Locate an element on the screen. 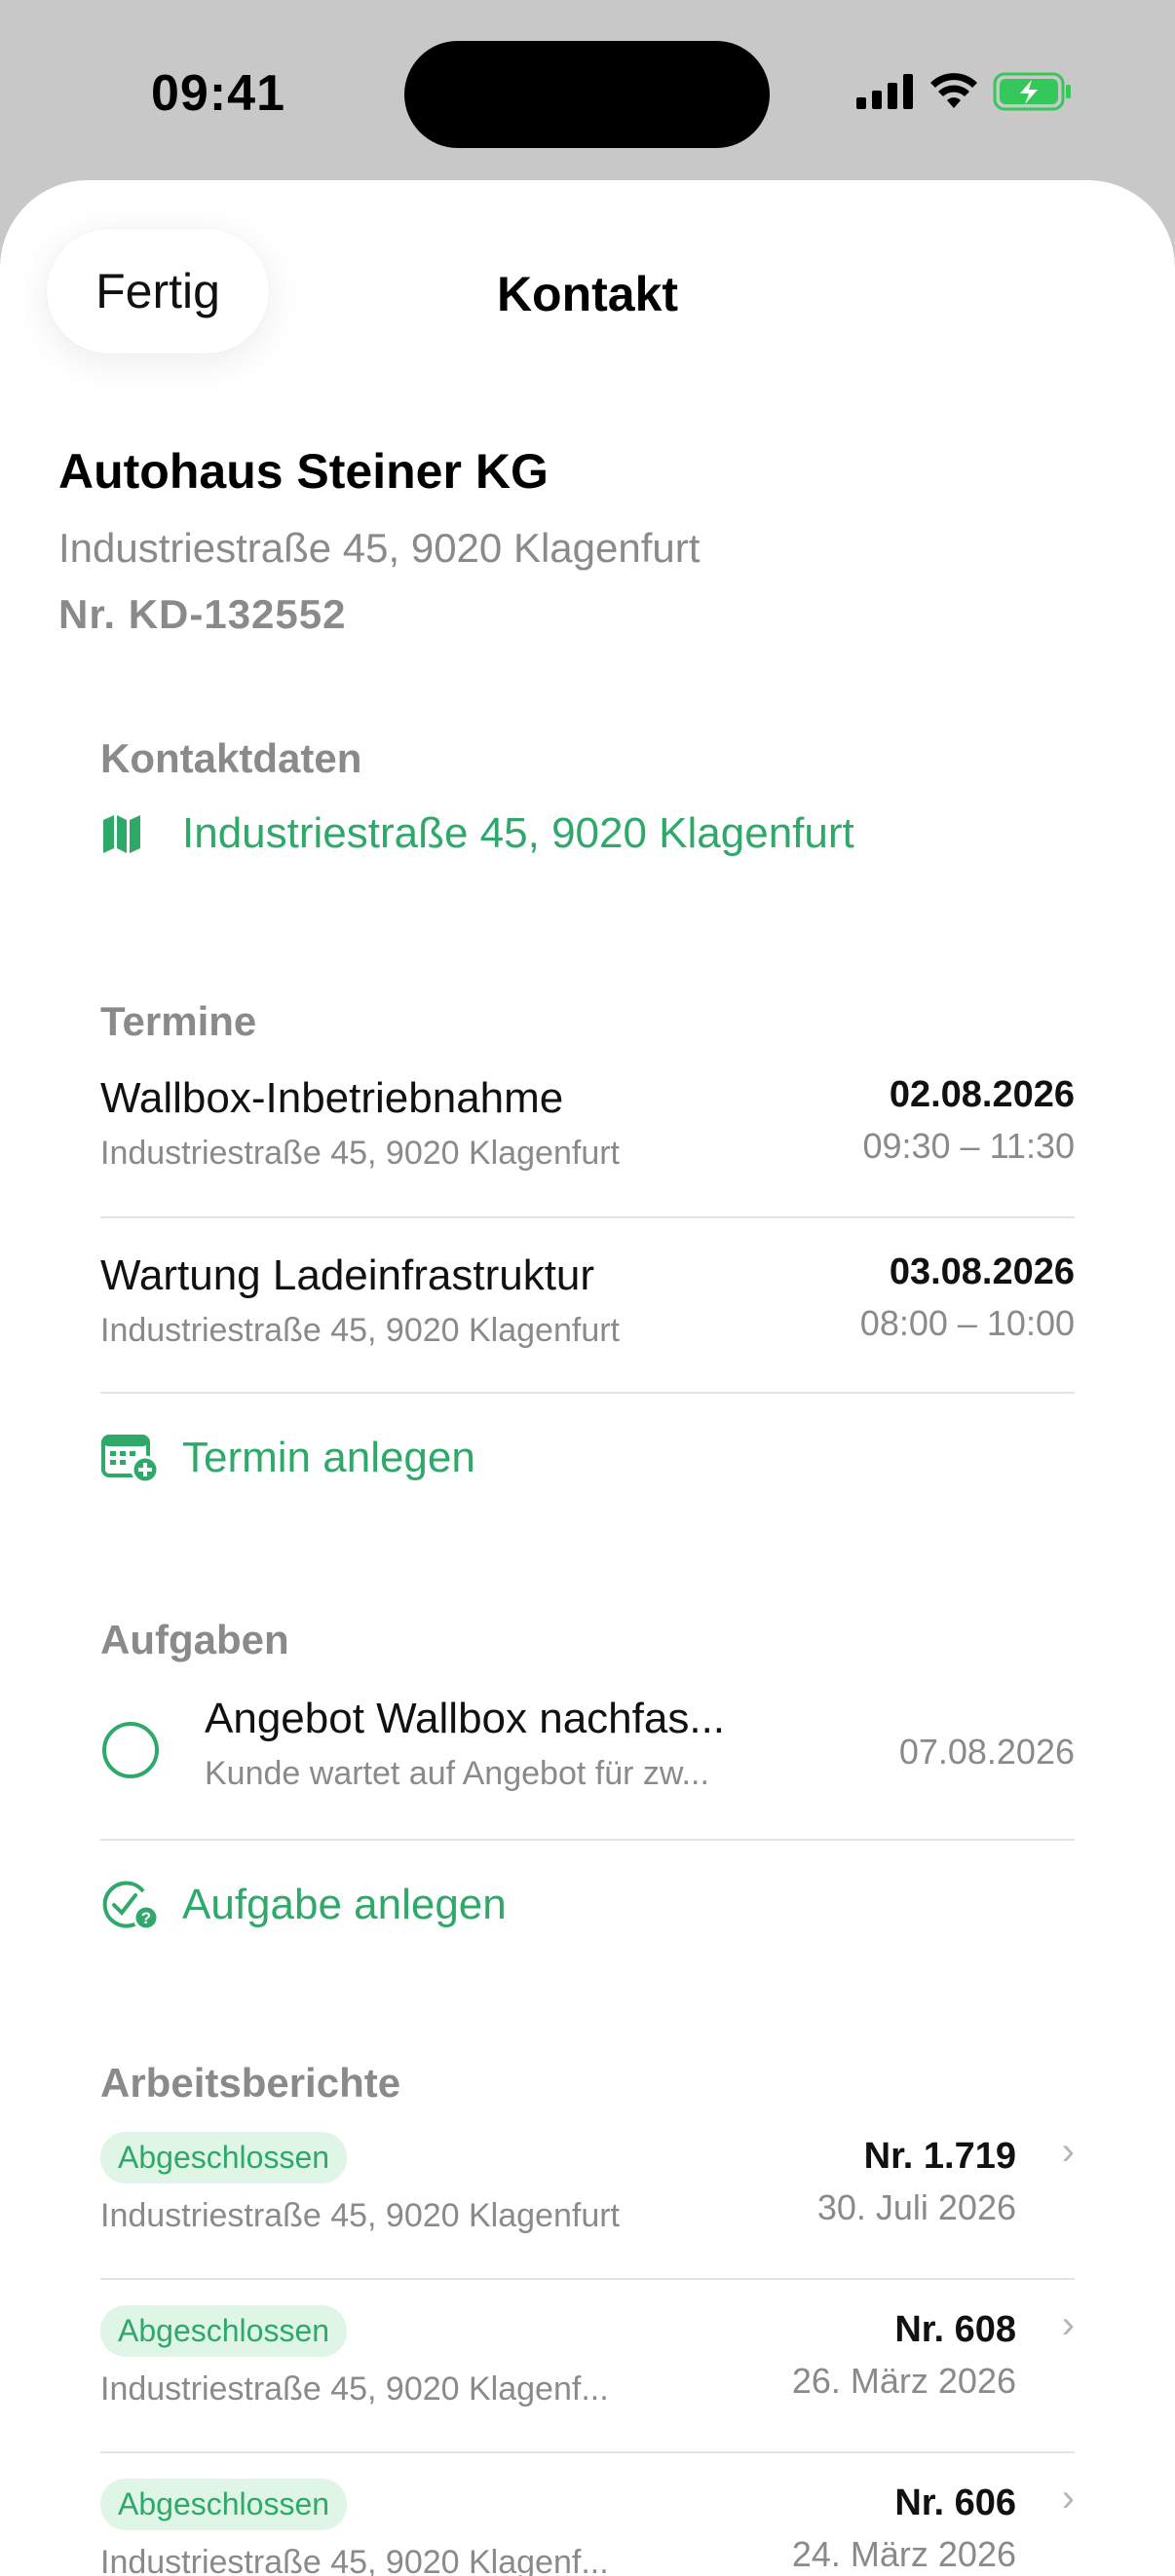 The height and width of the screenshot is (2576, 1175). address-link: Industriestraße 45, 9020 Klagenfurt is located at coordinates (587, 833).